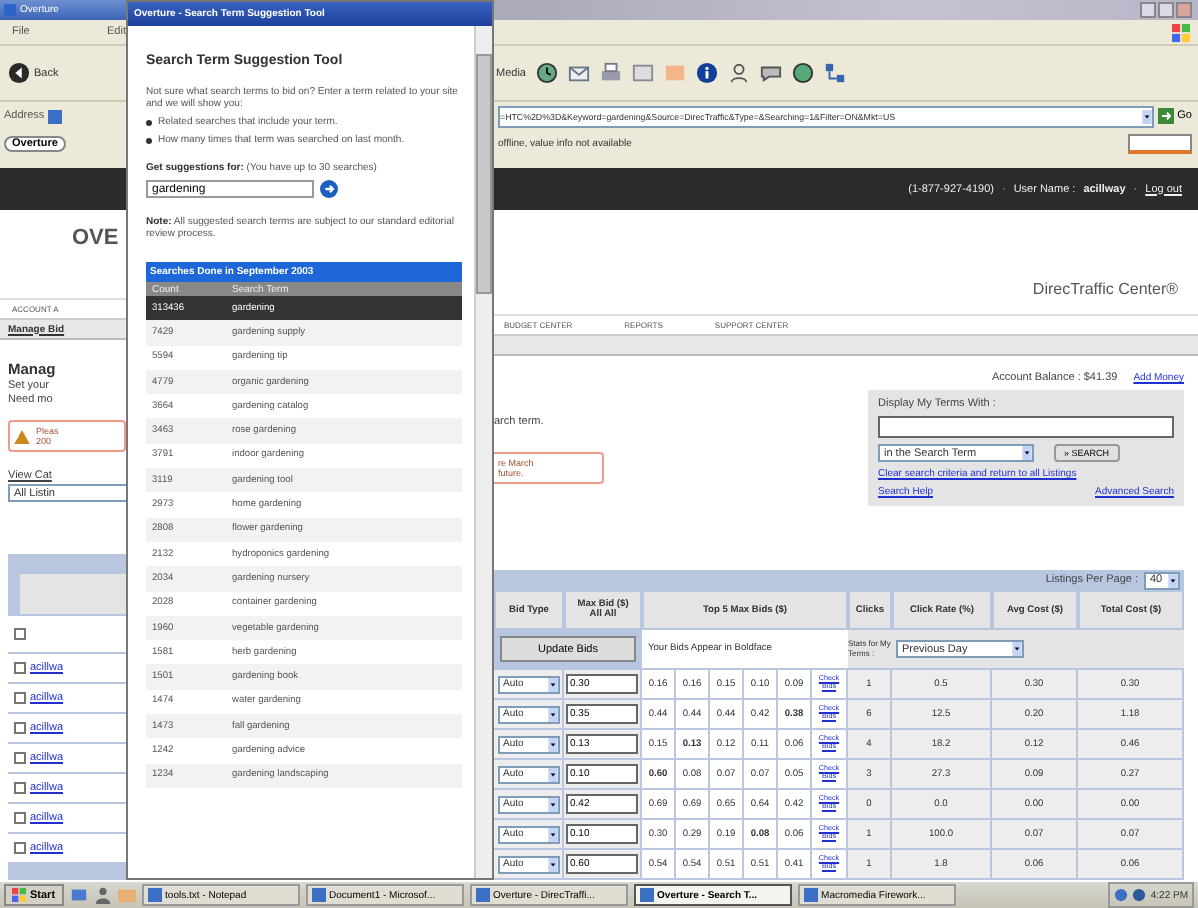 The height and width of the screenshot is (908, 1198). Describe the element at coordinates (10, 10) in the screenshot. I see `browser-icon` at that location.